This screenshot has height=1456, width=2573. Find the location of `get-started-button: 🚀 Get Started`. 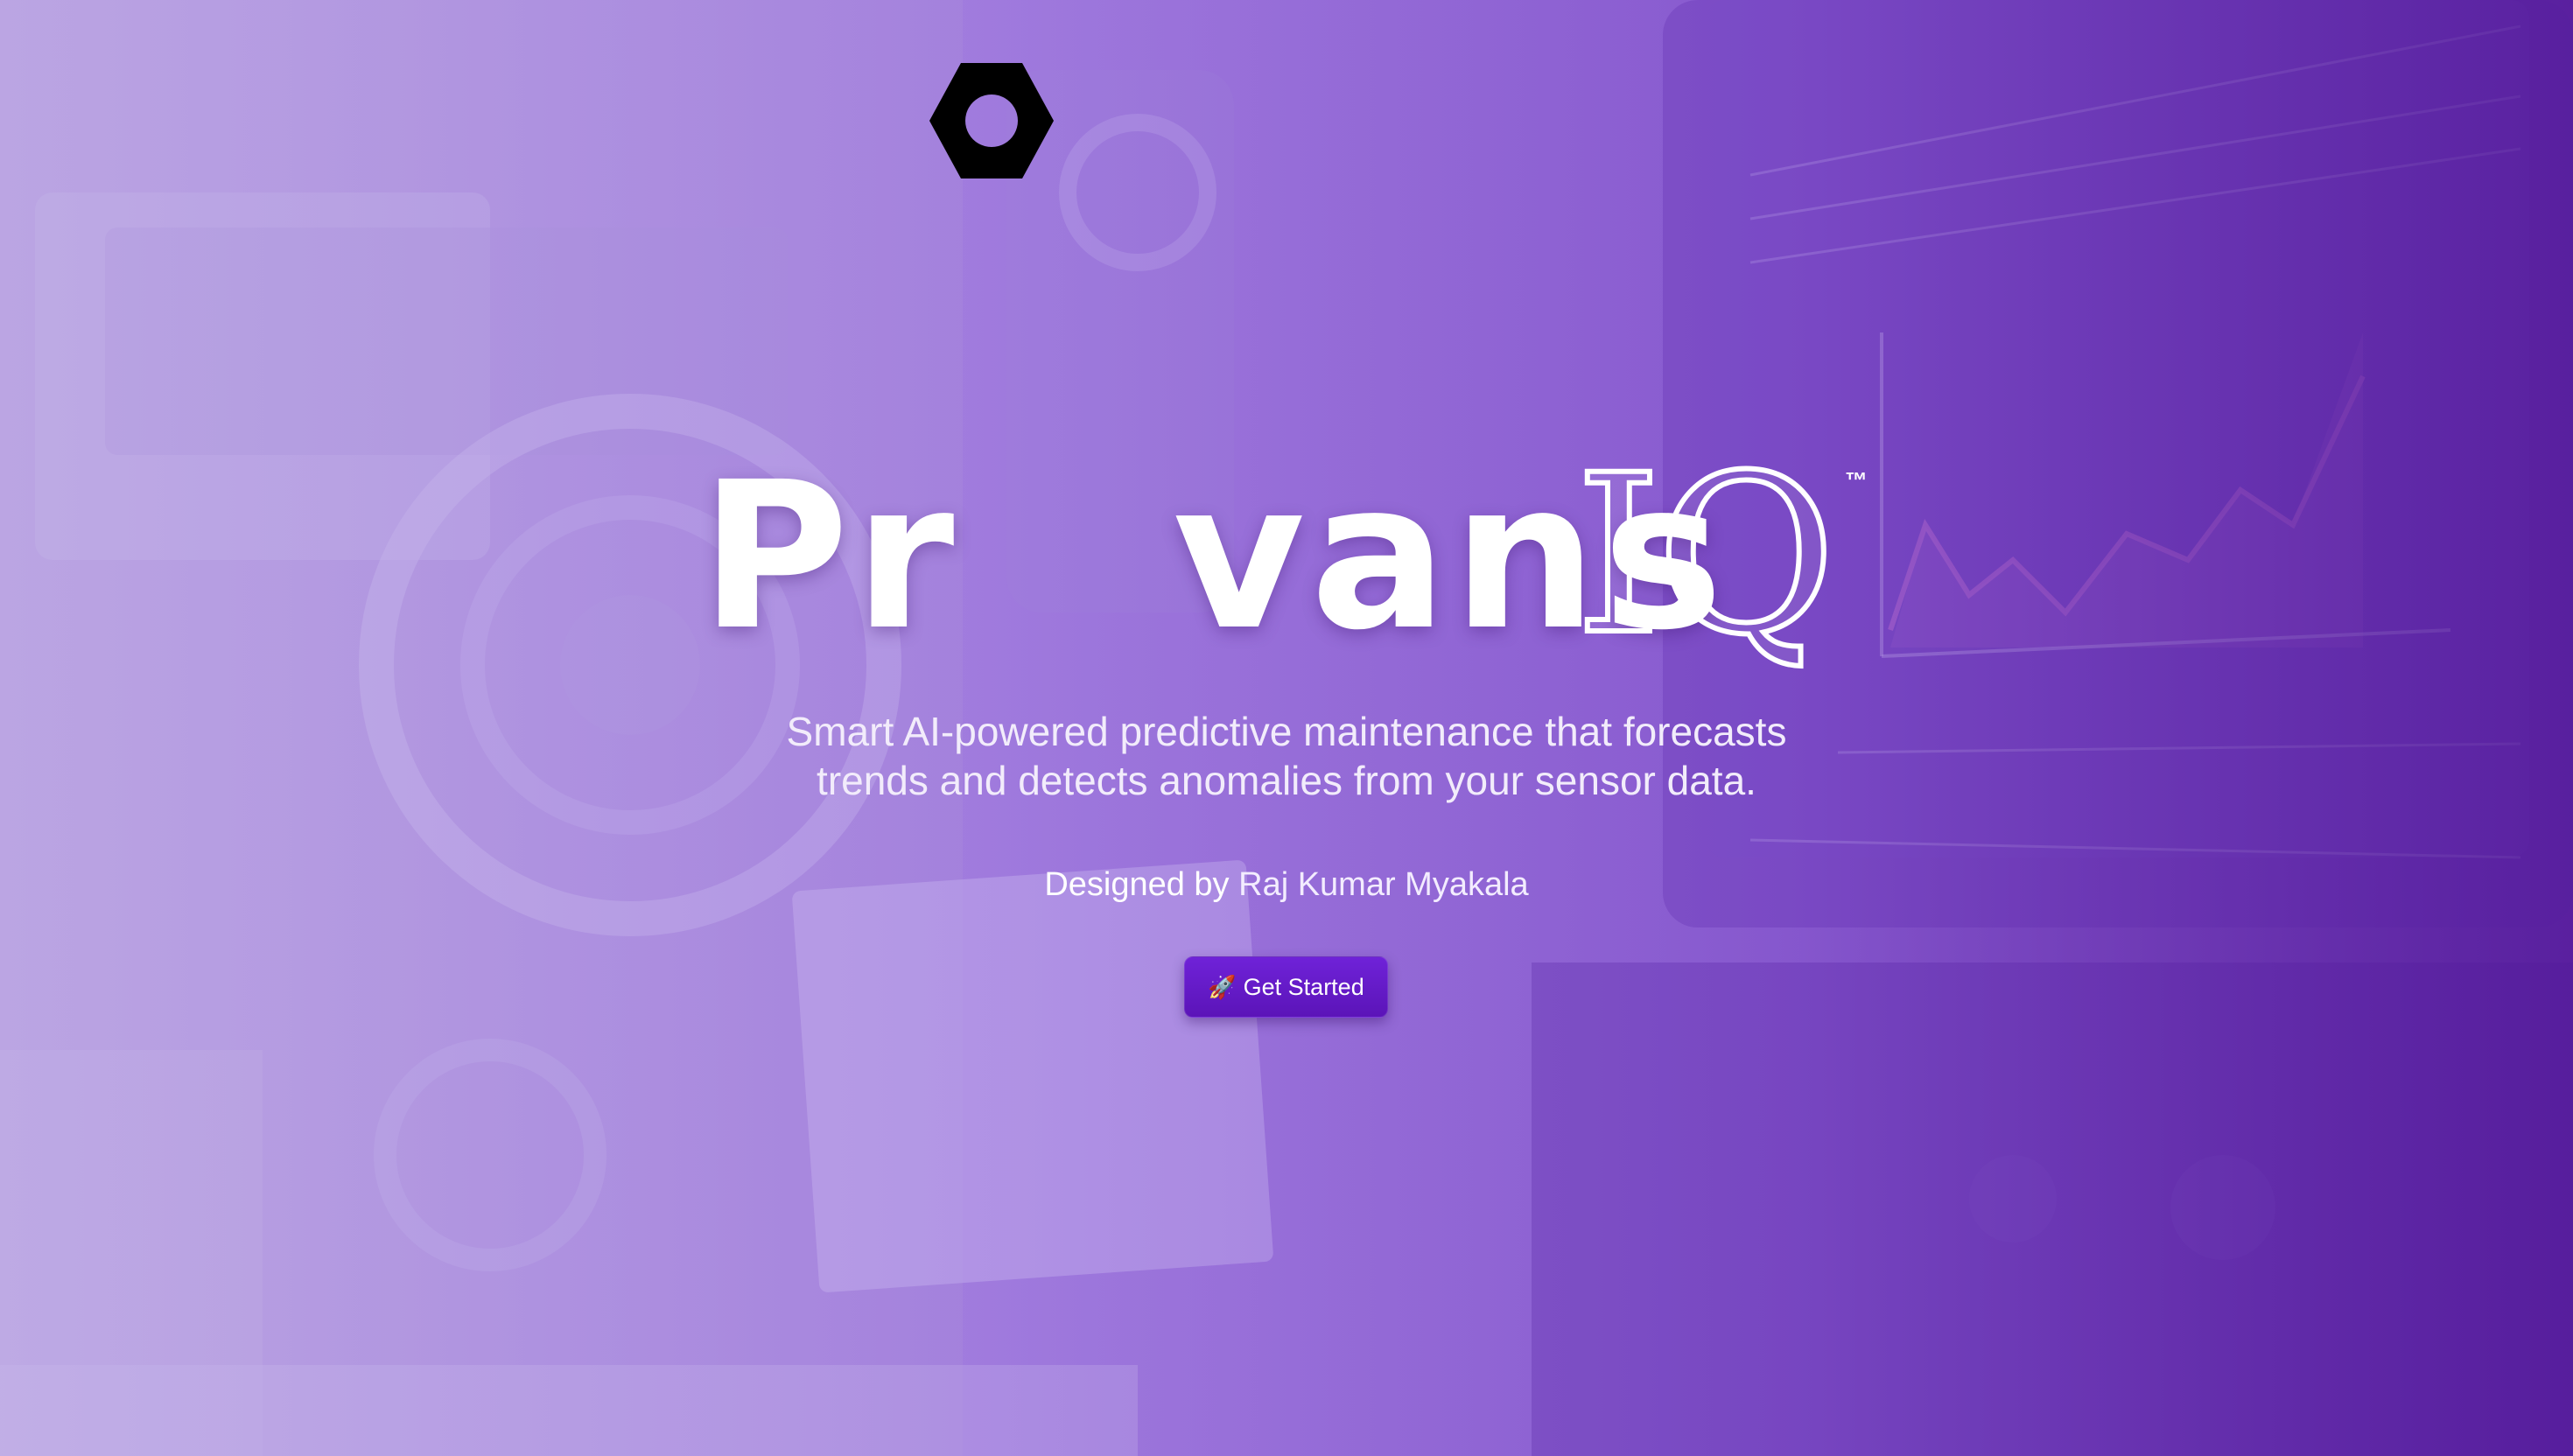

get-started-button: 🚀 Get Started is located at coordinates (1286, 987).